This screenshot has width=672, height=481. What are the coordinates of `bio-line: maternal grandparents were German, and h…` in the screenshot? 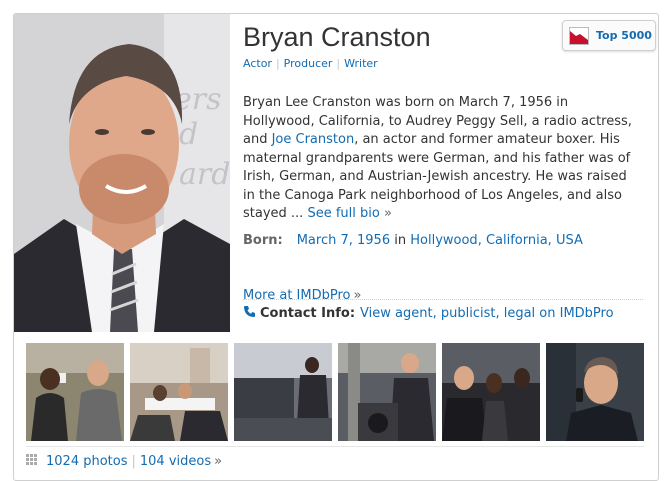 It's located at (437, 158).